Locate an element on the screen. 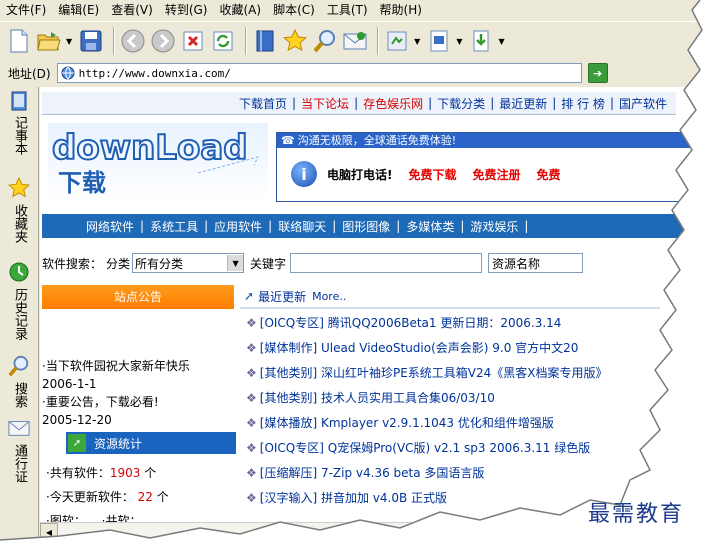 Image resolution: width=713 pixels, height=545 pixels. resource-name-select: 资源名称 is located at coordinates (536, 263).